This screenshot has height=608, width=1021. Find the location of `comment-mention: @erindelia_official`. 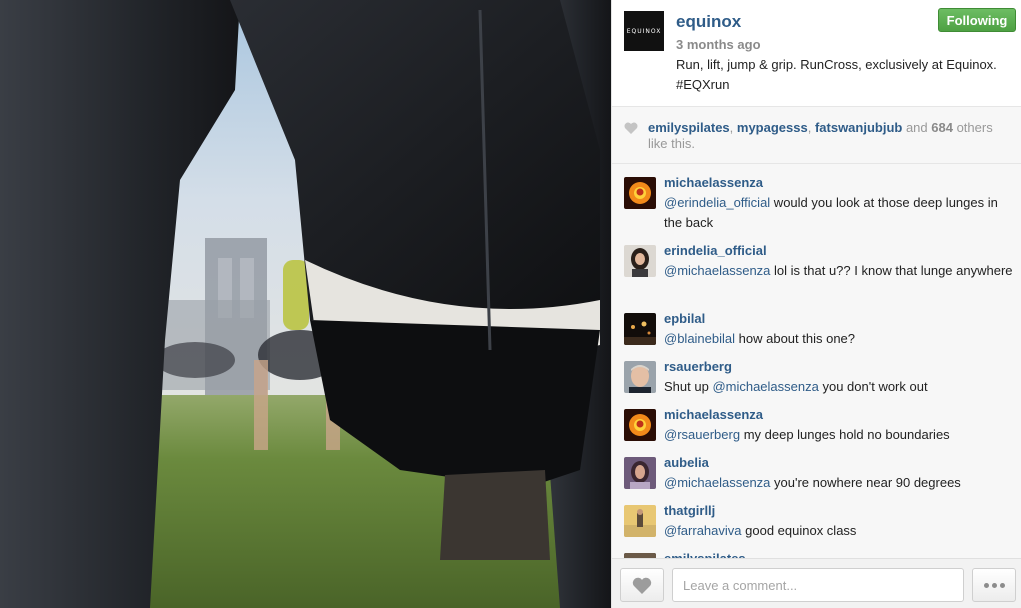

comment-mention: @erindelia_official is located at coordinates (717, 202).